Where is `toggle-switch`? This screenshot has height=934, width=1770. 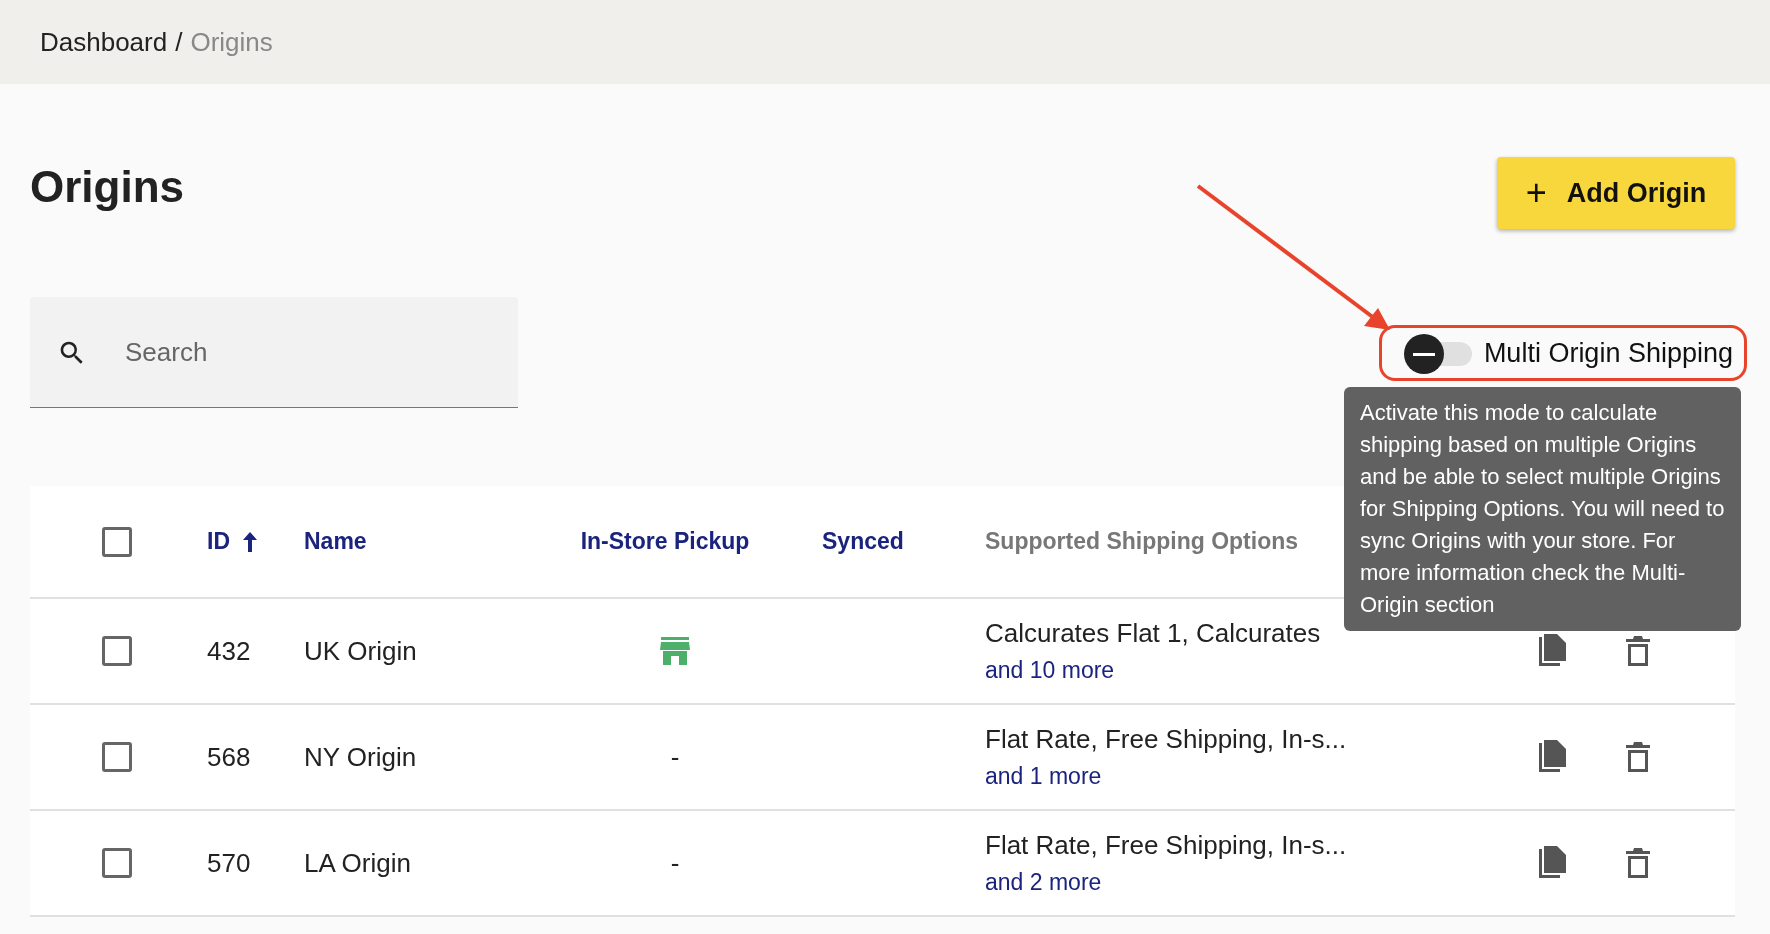
toggle-switch is located at coordinates (1438, 353).